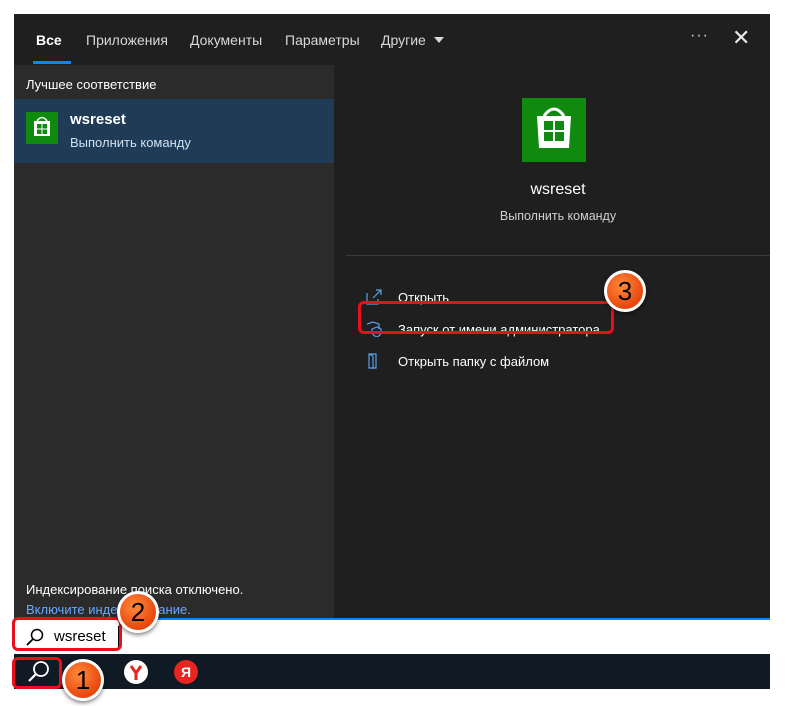 Image resolution: width=786 pixels, height=706 pixels. What do you see at coordinates (136, 672) in the screenshot?
I see `yandex-browser-icon` at bounding box center [136, 672].